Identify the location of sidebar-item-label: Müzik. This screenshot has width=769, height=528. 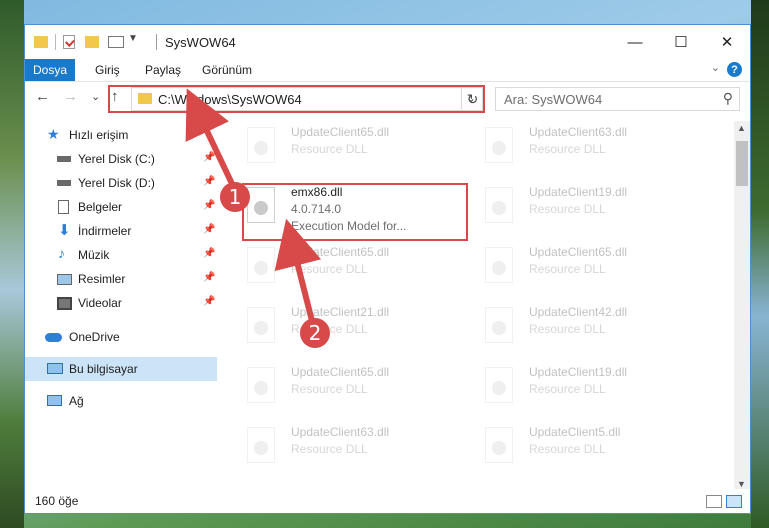
(94, 255).